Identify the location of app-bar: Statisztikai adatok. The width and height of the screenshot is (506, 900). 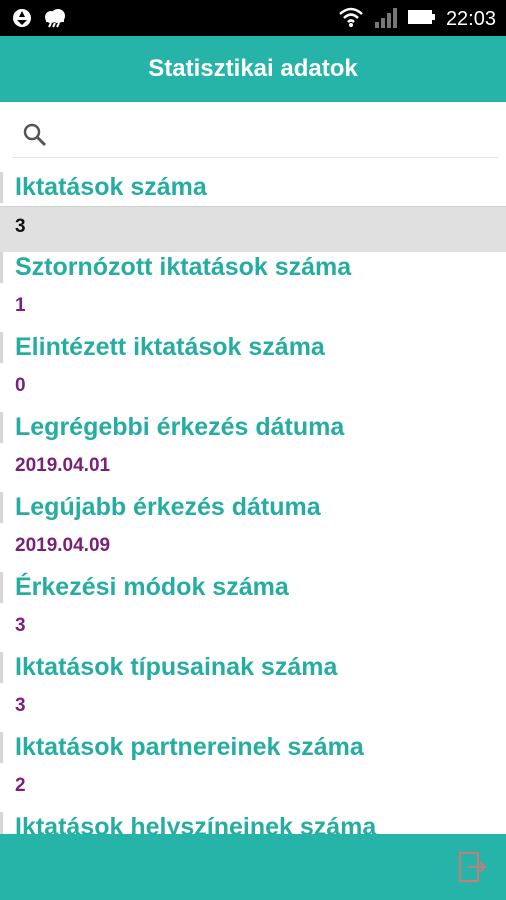
(253, 69).